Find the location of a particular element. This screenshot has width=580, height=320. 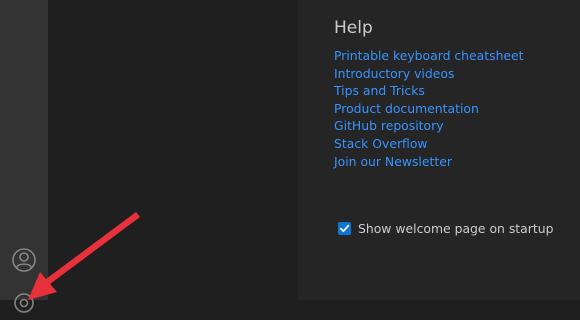

checkmark-icon is located at coordinates (344, 228).